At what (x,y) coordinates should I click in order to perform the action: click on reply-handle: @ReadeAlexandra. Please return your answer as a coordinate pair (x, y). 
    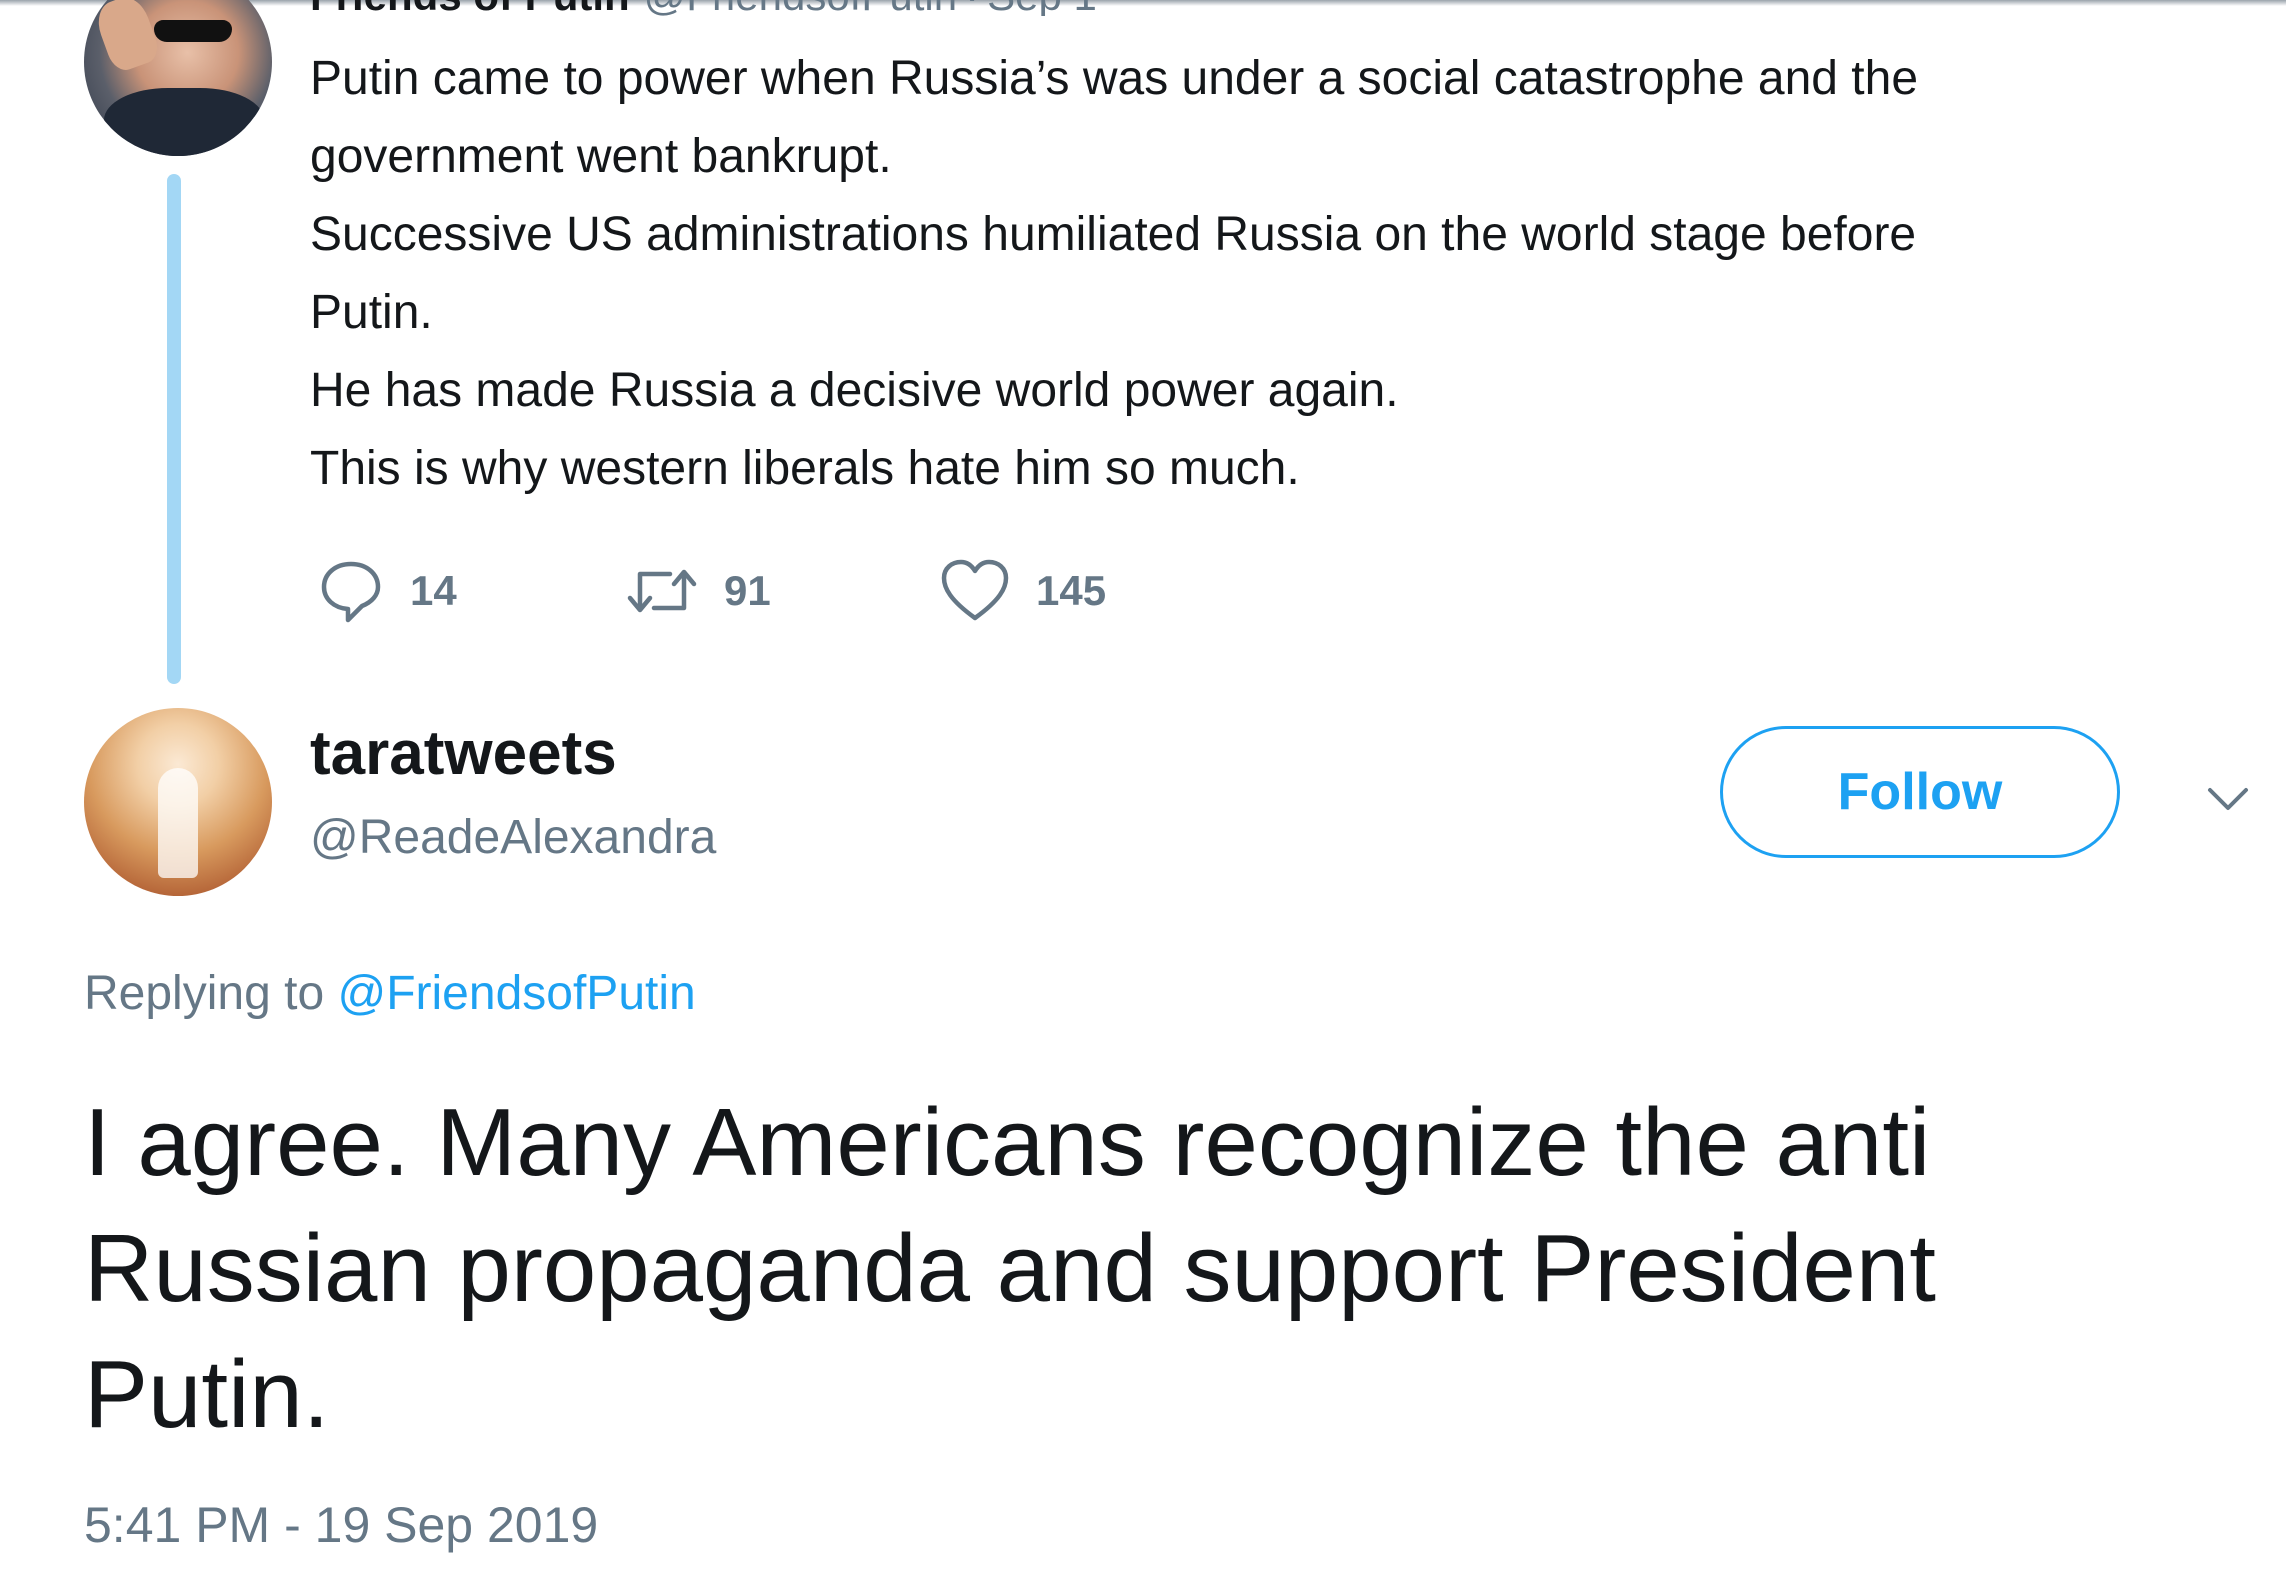
    Looking at the image, I should click on (513, 837).